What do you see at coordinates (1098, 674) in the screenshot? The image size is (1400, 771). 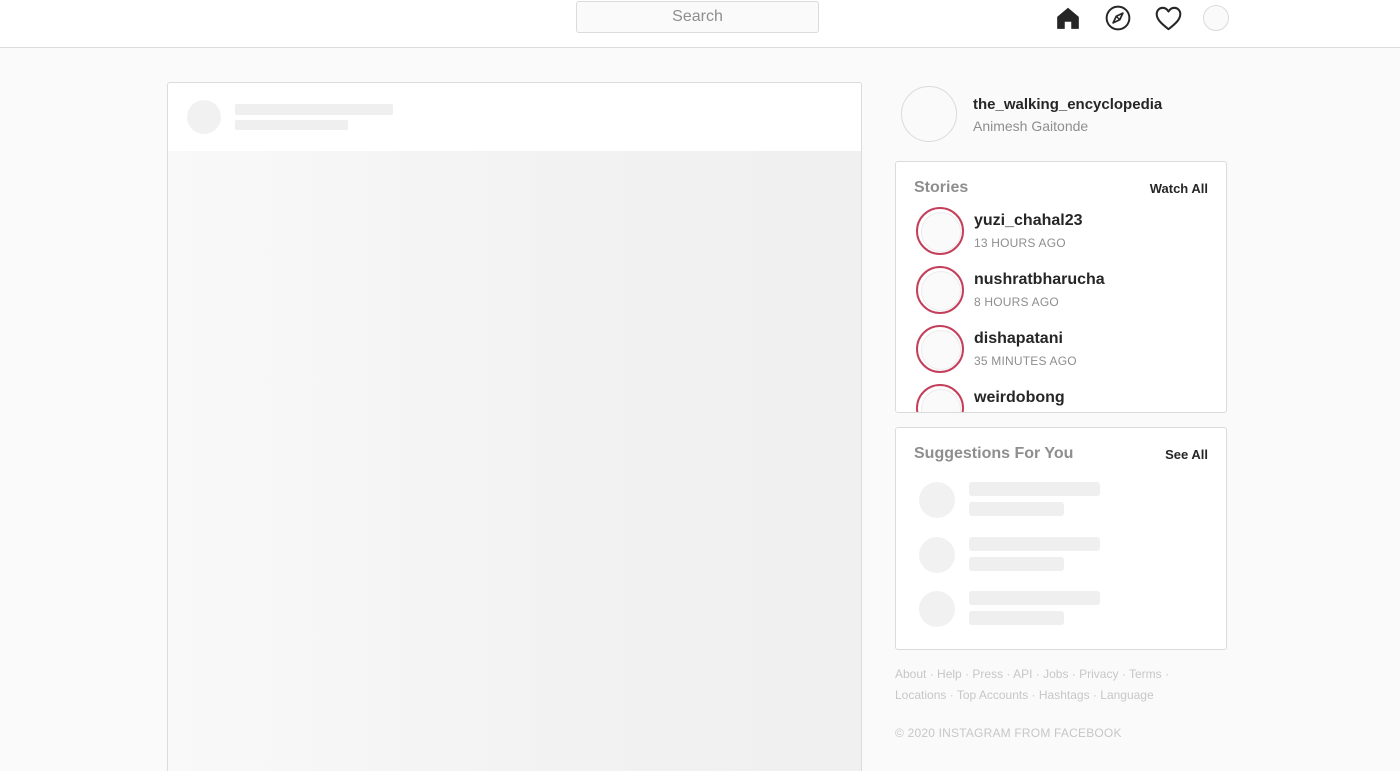 I see `footer-link-privacy: Privacy` at bounding box center [1098, 674].